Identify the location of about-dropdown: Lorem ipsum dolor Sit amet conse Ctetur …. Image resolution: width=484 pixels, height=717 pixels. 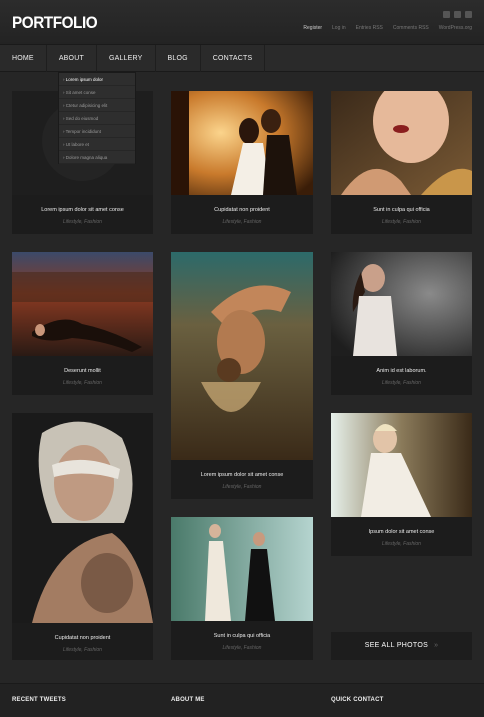
(97, 118).